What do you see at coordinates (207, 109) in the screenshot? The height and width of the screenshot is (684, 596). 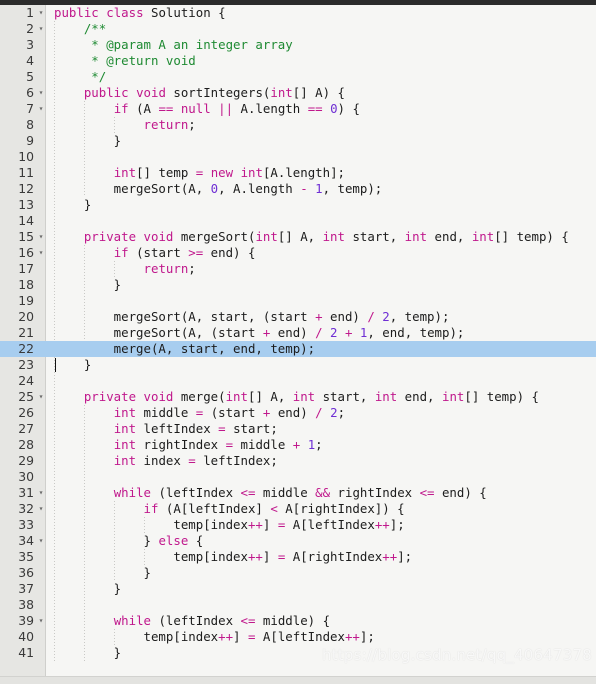 I see `code-text: if (A == null || A.length == 0) {` at bounding box center [207, 109].